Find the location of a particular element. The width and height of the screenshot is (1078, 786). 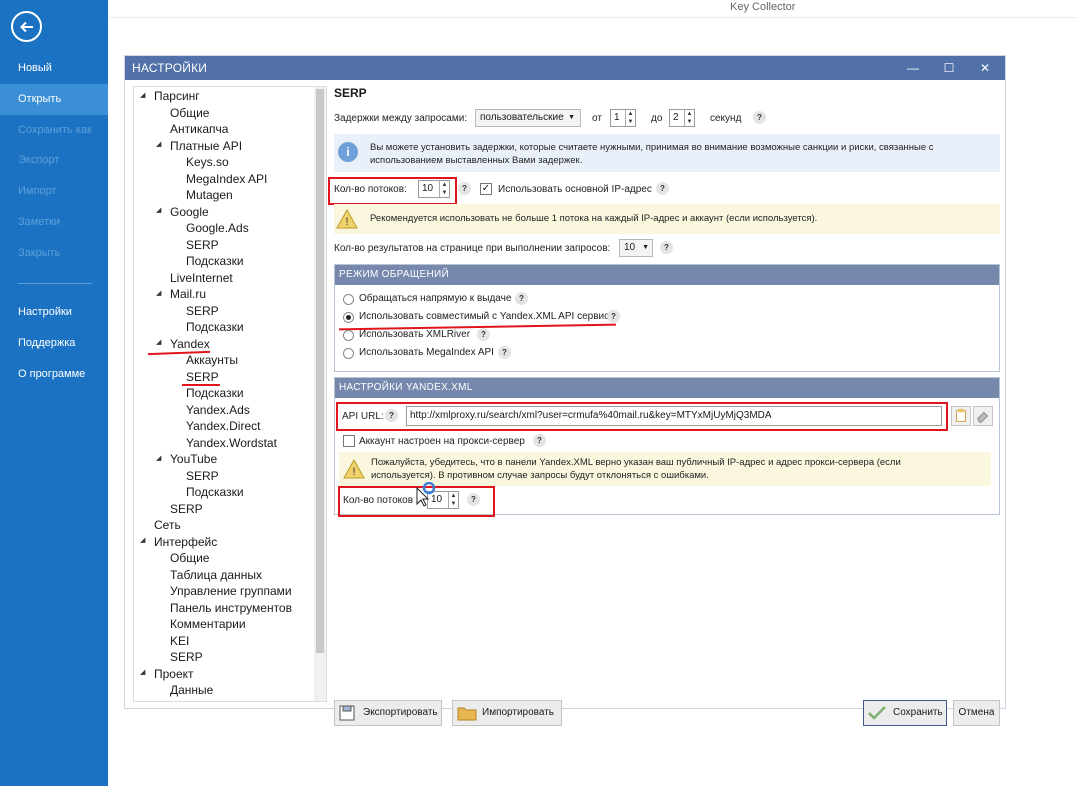

import-label: Импортировать is located at coordinates (518, 712).